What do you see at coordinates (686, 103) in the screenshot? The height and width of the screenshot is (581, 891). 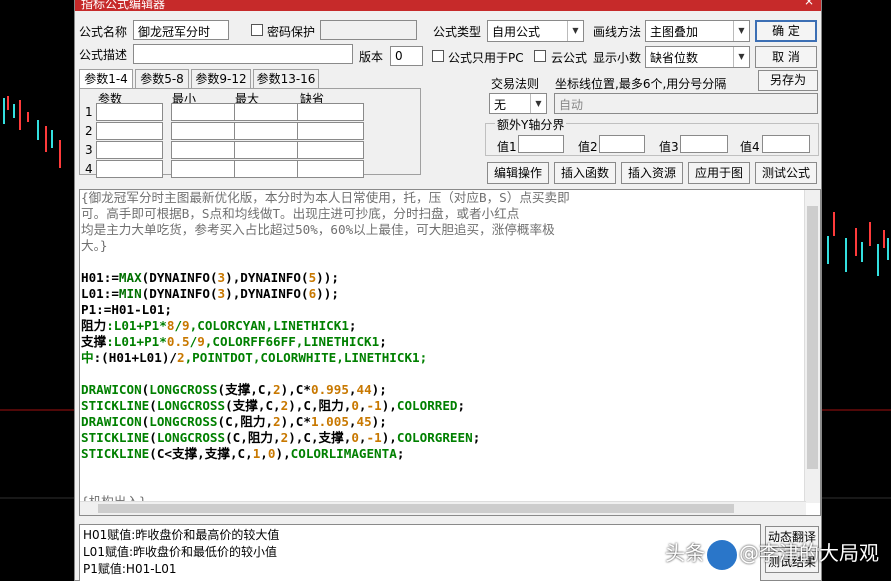 I see `coord-field: 自动` at bounding box center [686, 103].